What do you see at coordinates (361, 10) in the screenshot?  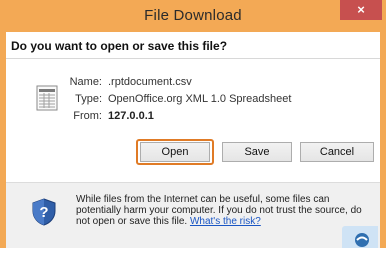 I see `close-button: ×` at bounding box center [361, 10].